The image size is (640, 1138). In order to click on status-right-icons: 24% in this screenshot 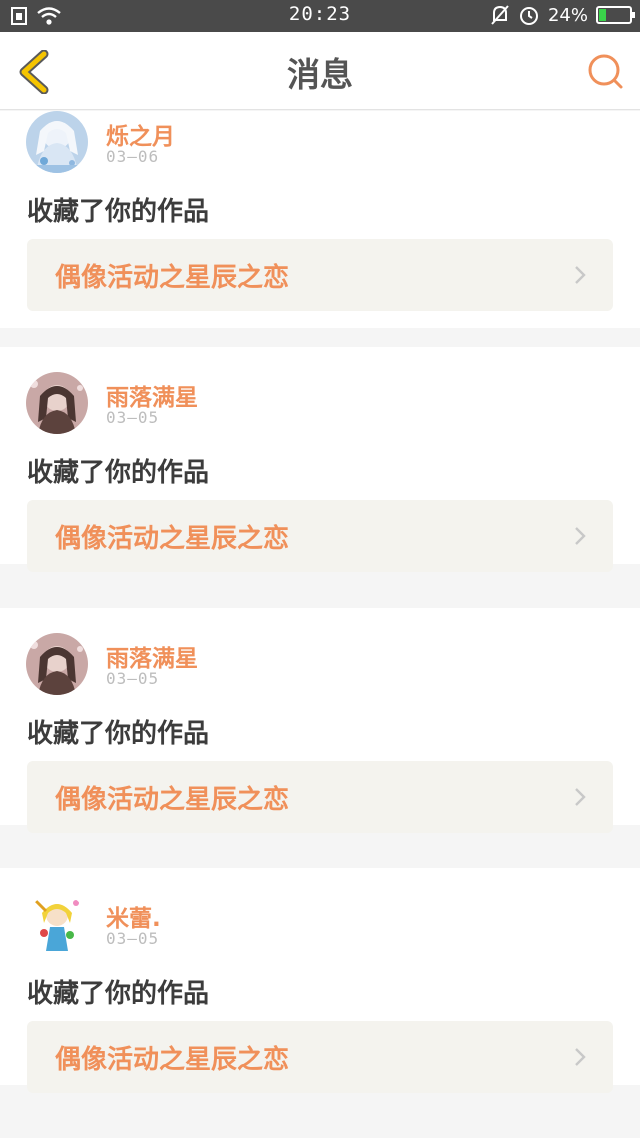, I will do `click(562, 15)`.